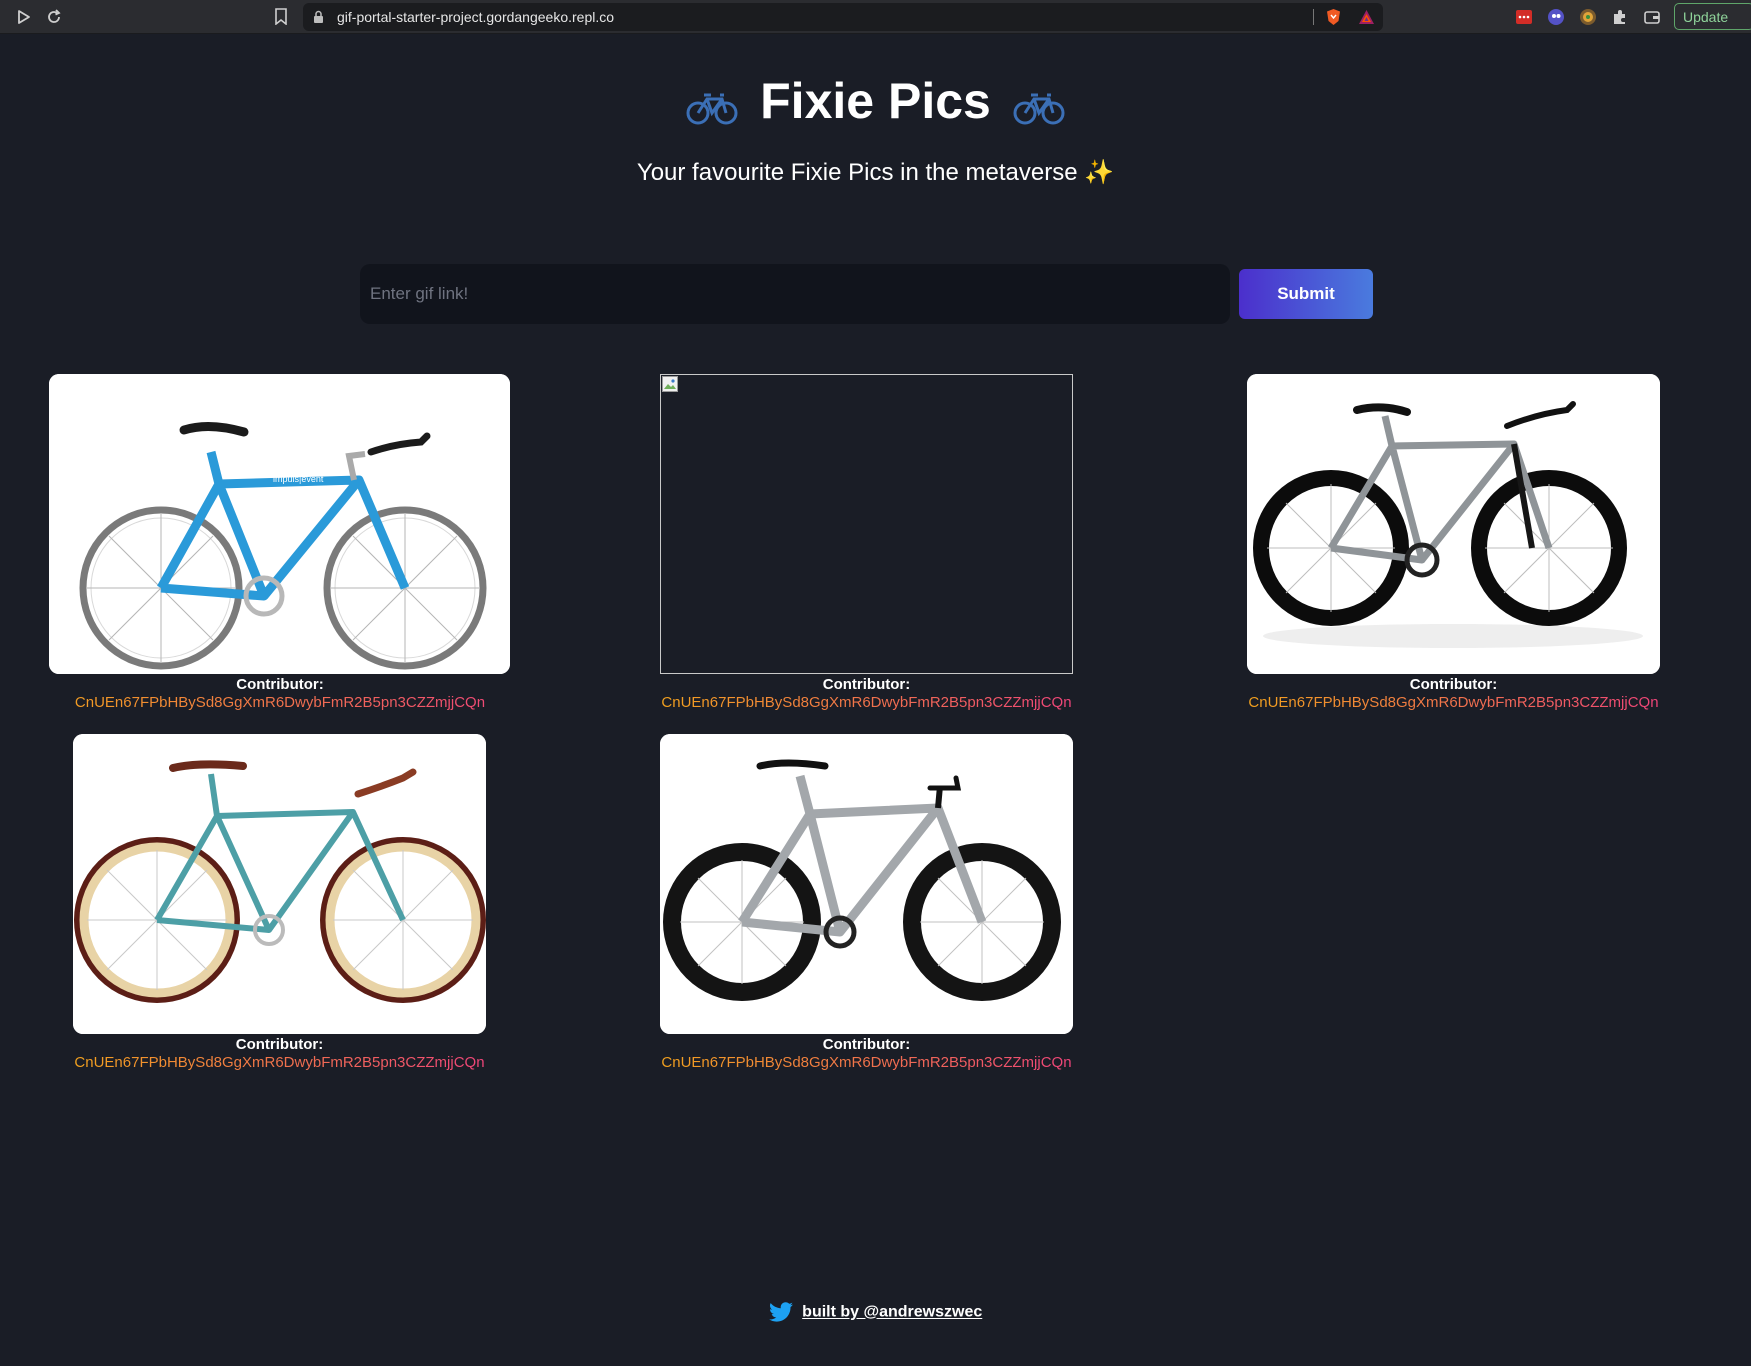 This screenshot has height=1366, width=1751. Describe the element at coordinates (1652, 17) in the screenshot. I see `wallet-icon` at that location.